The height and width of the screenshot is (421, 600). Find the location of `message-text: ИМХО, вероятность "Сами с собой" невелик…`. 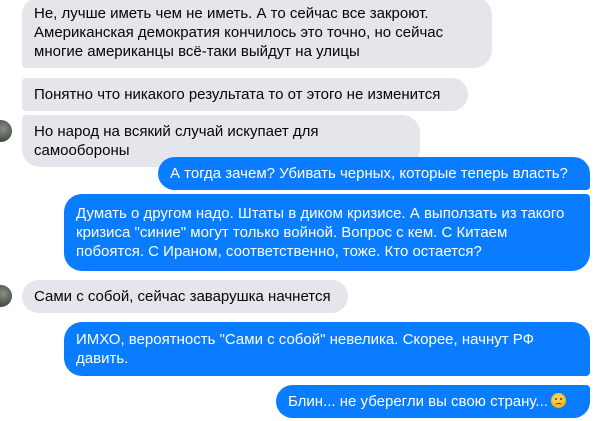

message-text: ИМХО, вероятность "Сами с собой" невелик… is located at coordinates (305, 349).